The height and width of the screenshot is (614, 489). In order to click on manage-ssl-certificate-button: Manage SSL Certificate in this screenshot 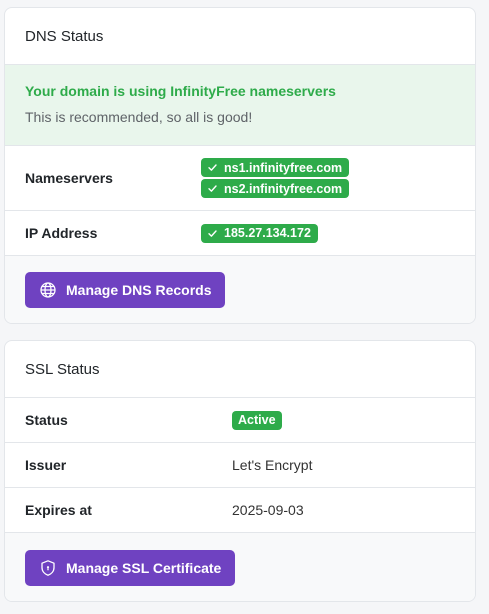, I will do `click(130, 568)`.